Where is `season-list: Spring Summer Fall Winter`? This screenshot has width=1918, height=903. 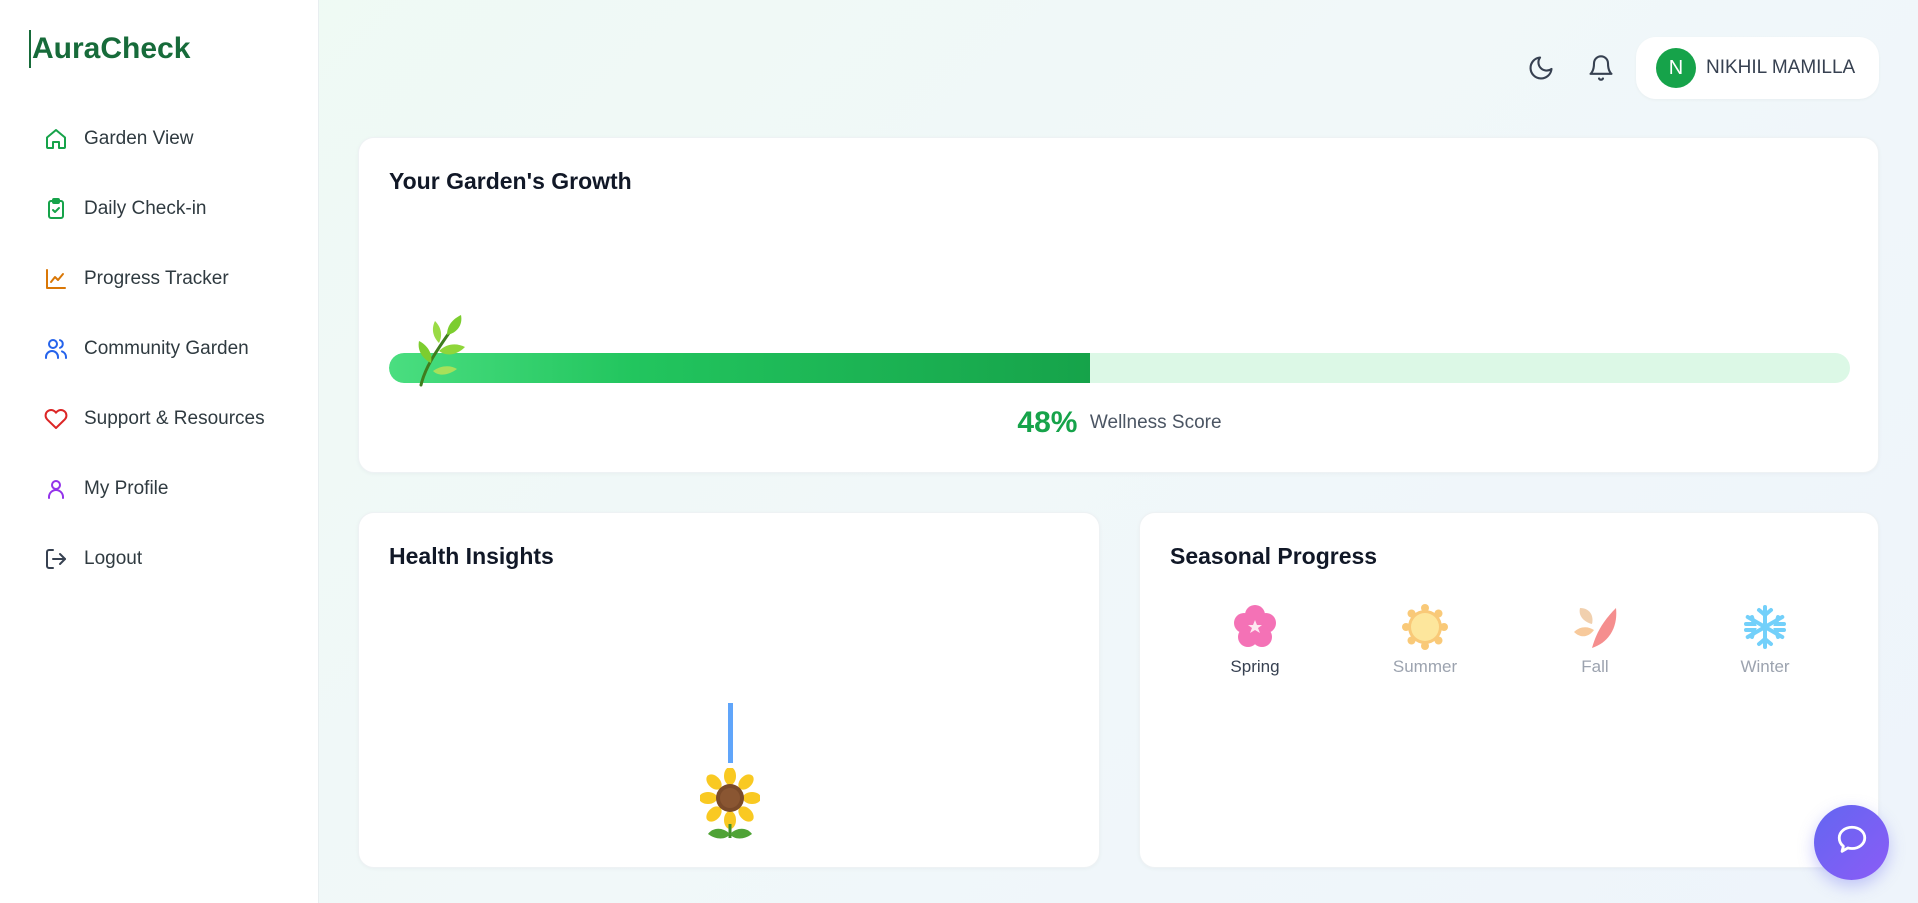 season-list: Spring Summer Fall Winter is located at coordinates (1510, 640).